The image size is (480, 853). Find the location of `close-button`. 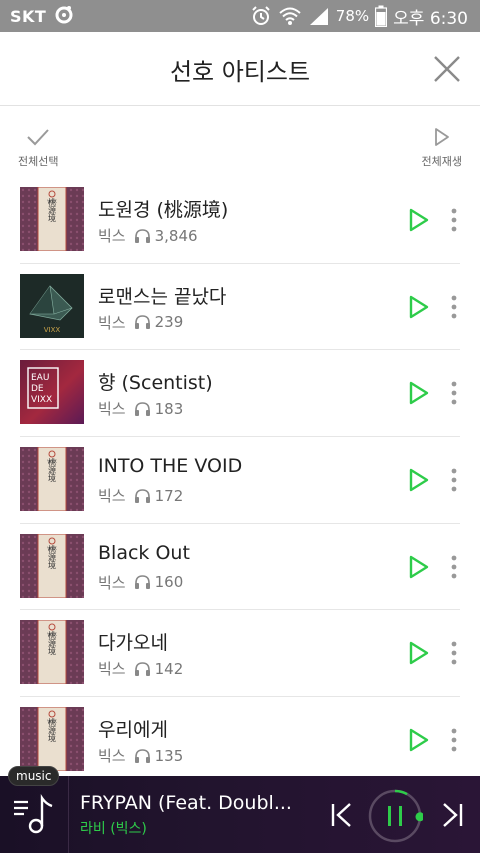

close-button is located at coordinates (447, 69).